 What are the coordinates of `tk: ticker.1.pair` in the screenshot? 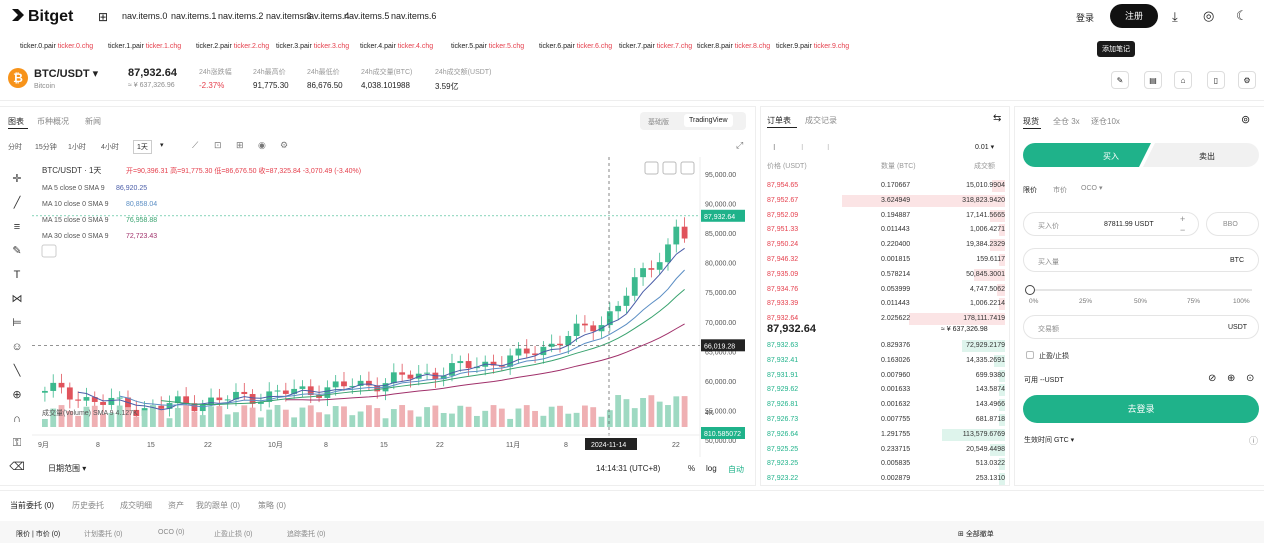 It's located at (126, 46).